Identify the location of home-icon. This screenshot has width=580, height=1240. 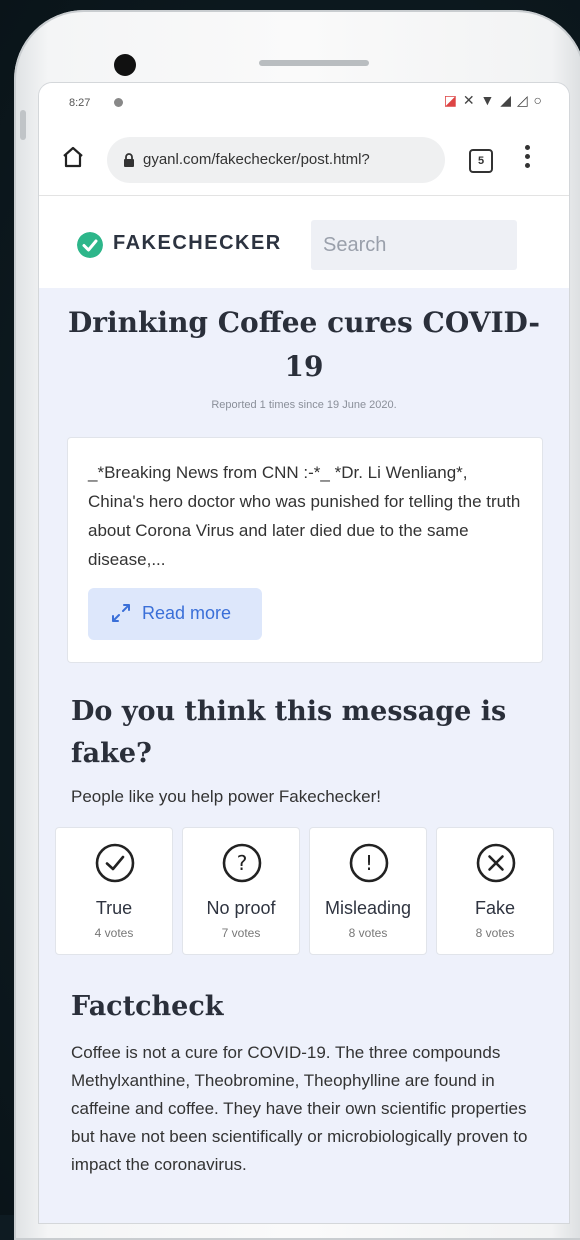
(73, 157).